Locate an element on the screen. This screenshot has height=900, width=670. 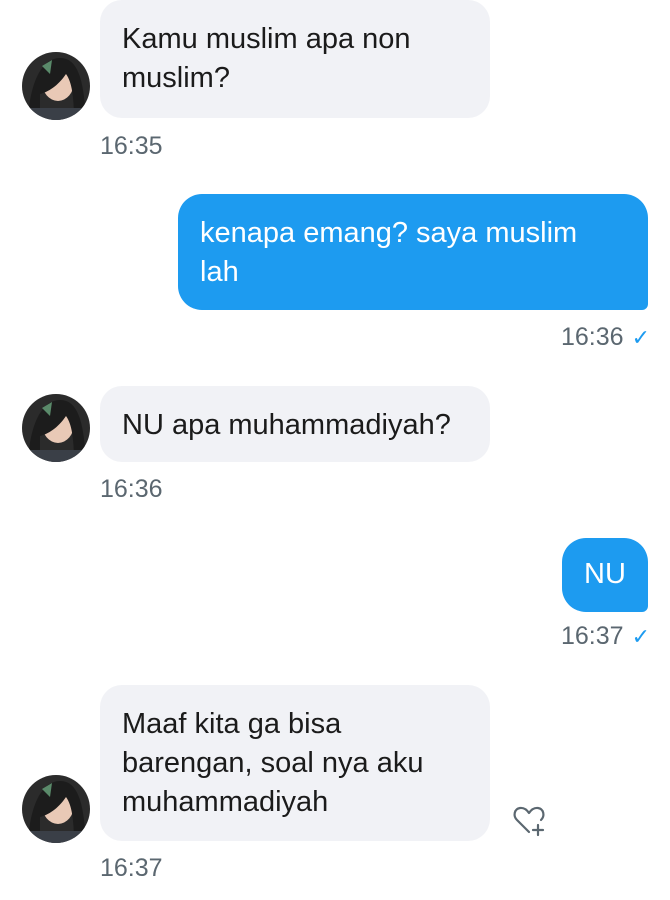
message-timestamp: 16:37 is located at coordinates (131, 868).